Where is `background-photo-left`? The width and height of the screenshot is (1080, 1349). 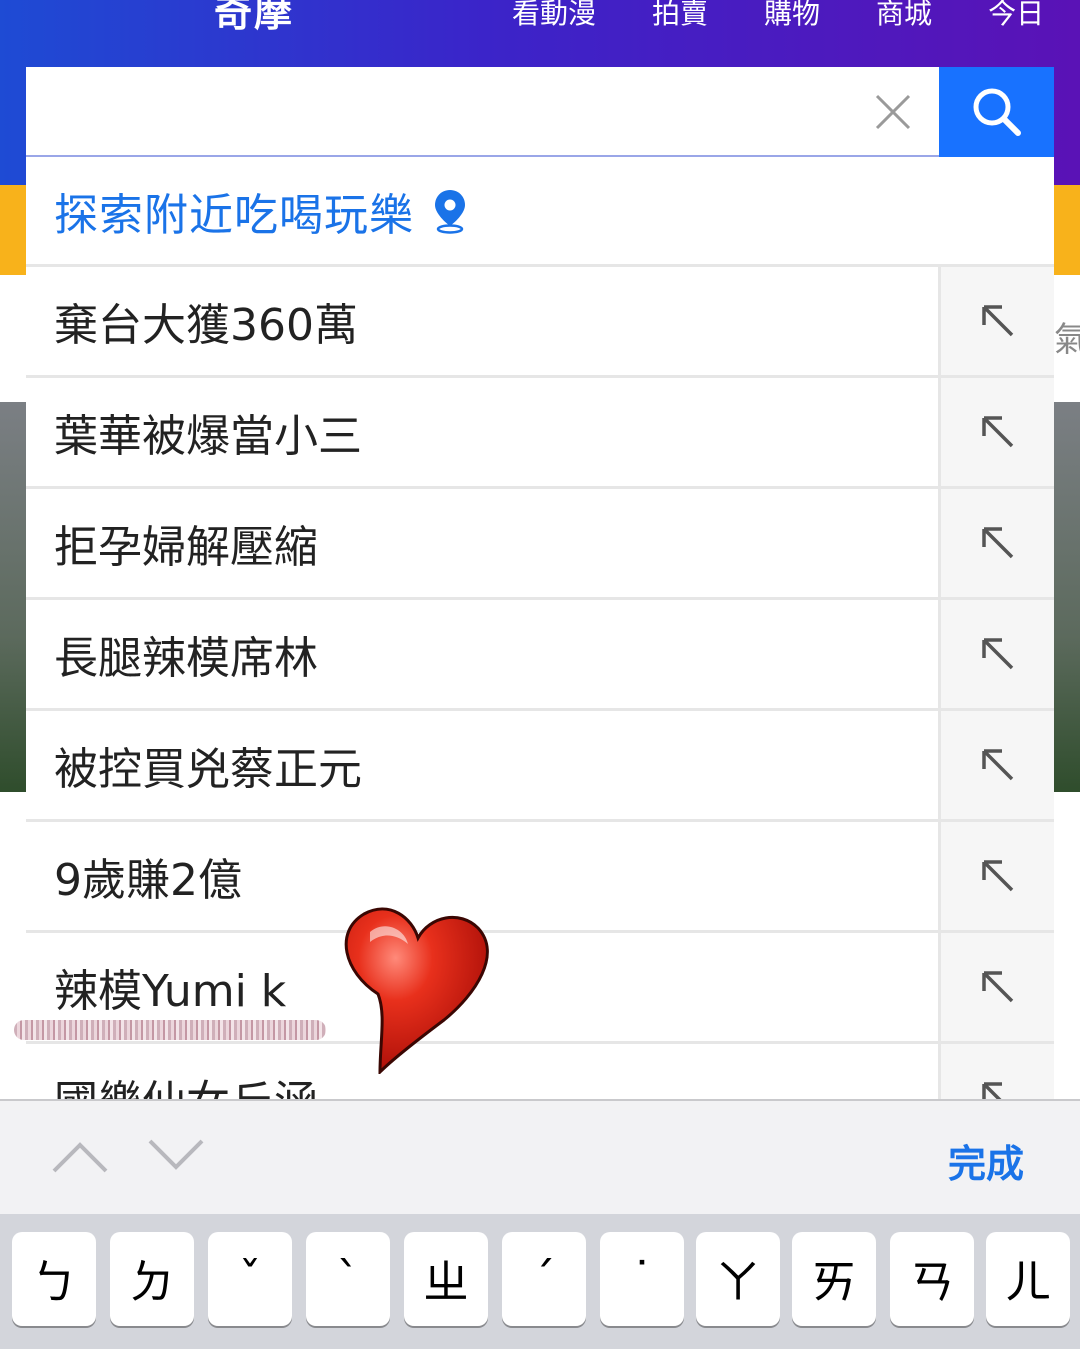 background-photo-left is located at coordinates (13, 597).